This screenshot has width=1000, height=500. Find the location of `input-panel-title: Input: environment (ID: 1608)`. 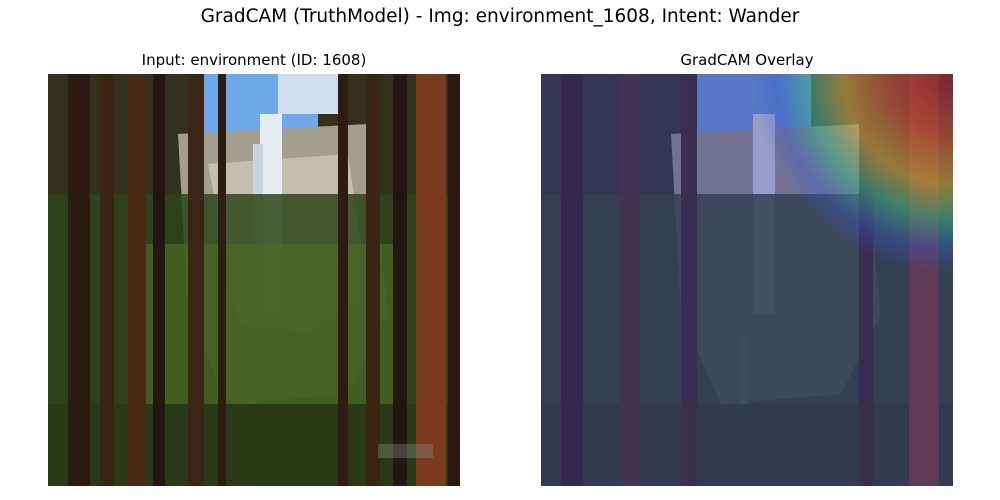

input-panel-title: Input: environment (ID: 1608) is located at coordinates (254, 60).